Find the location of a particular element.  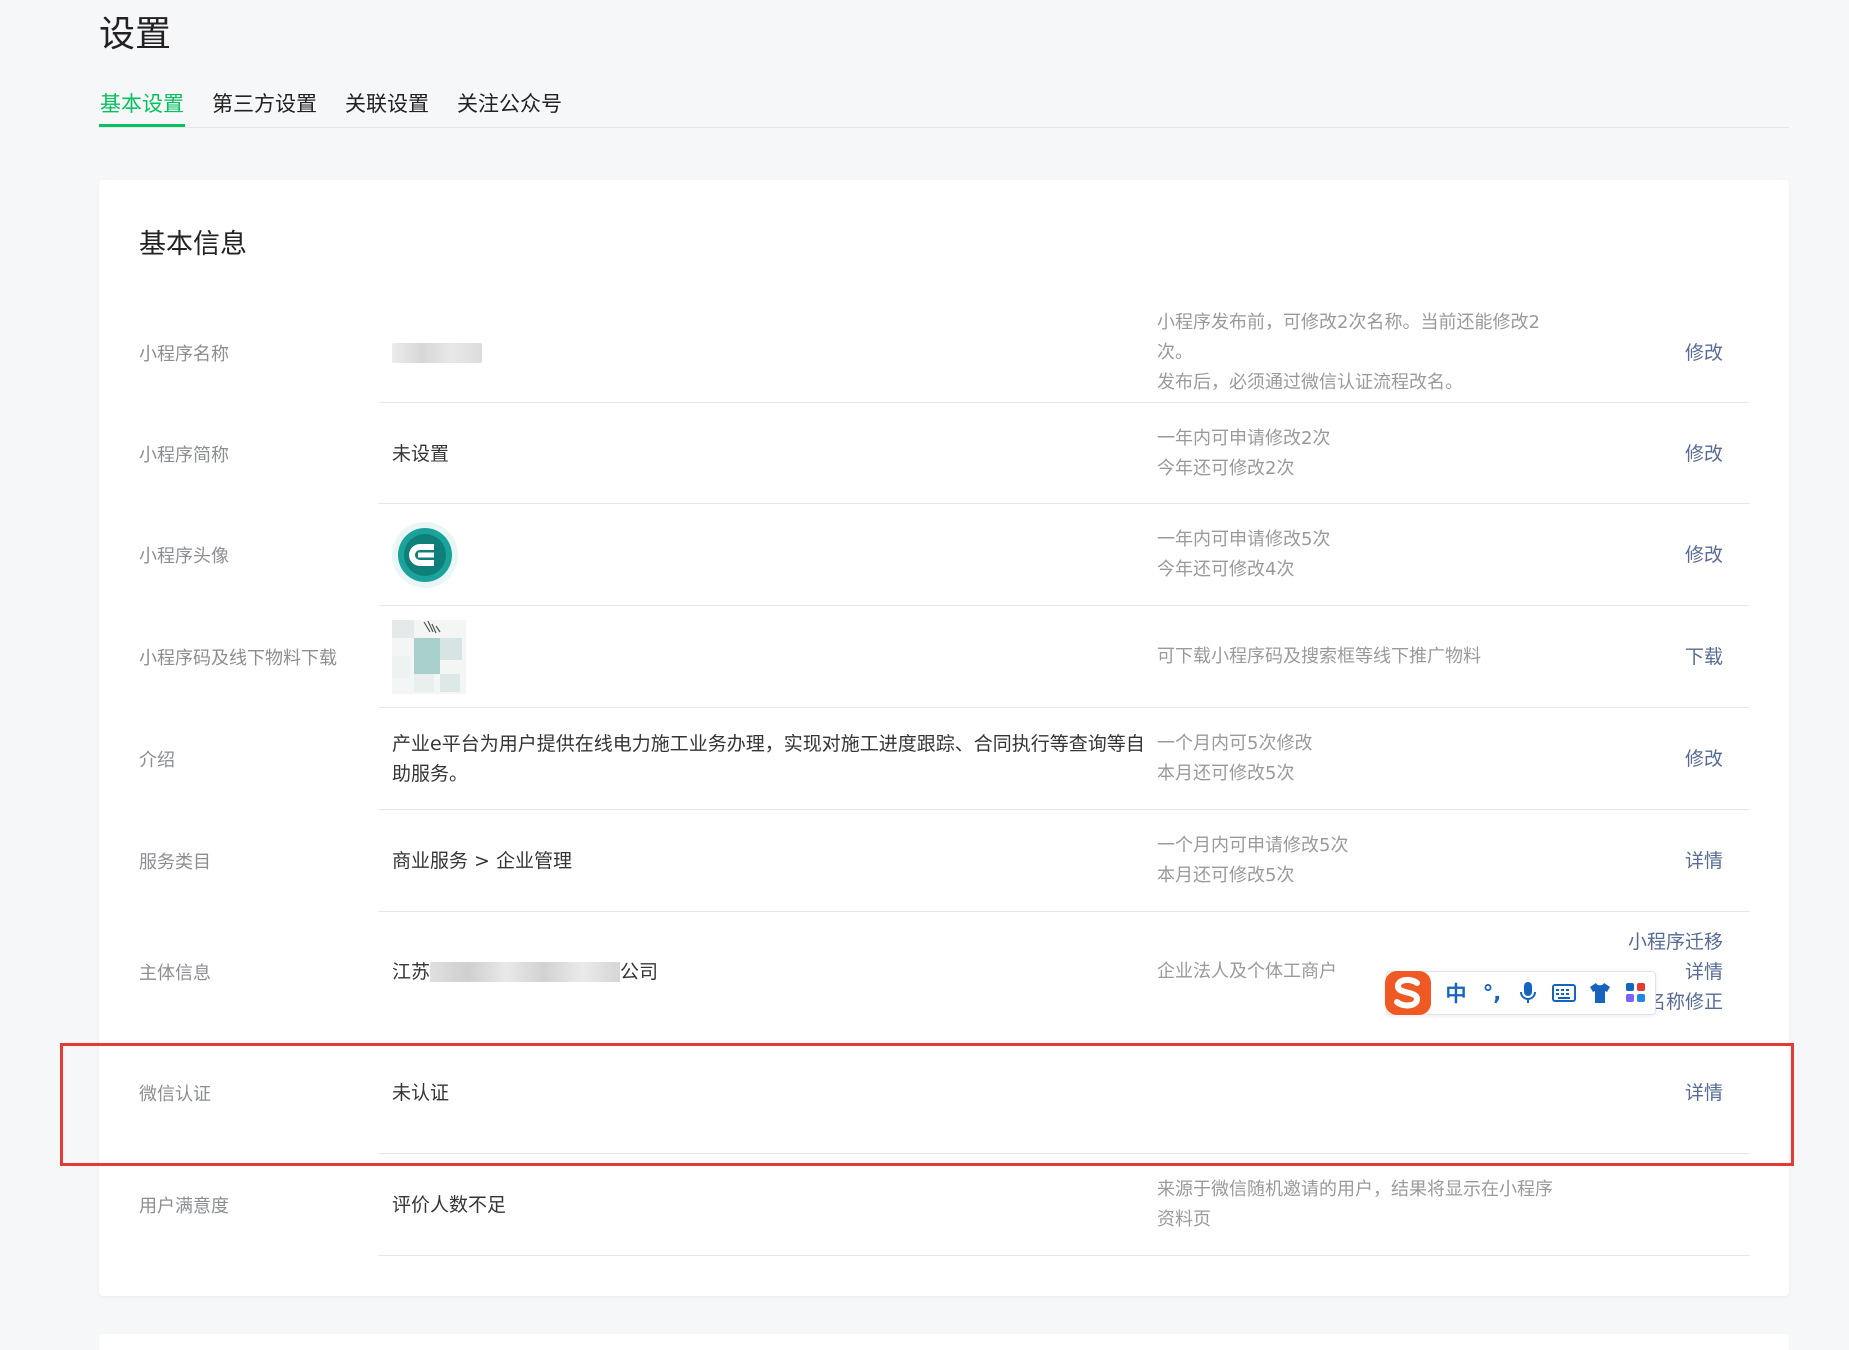

row-label: 介绍 is located at coordinates (157, 760).